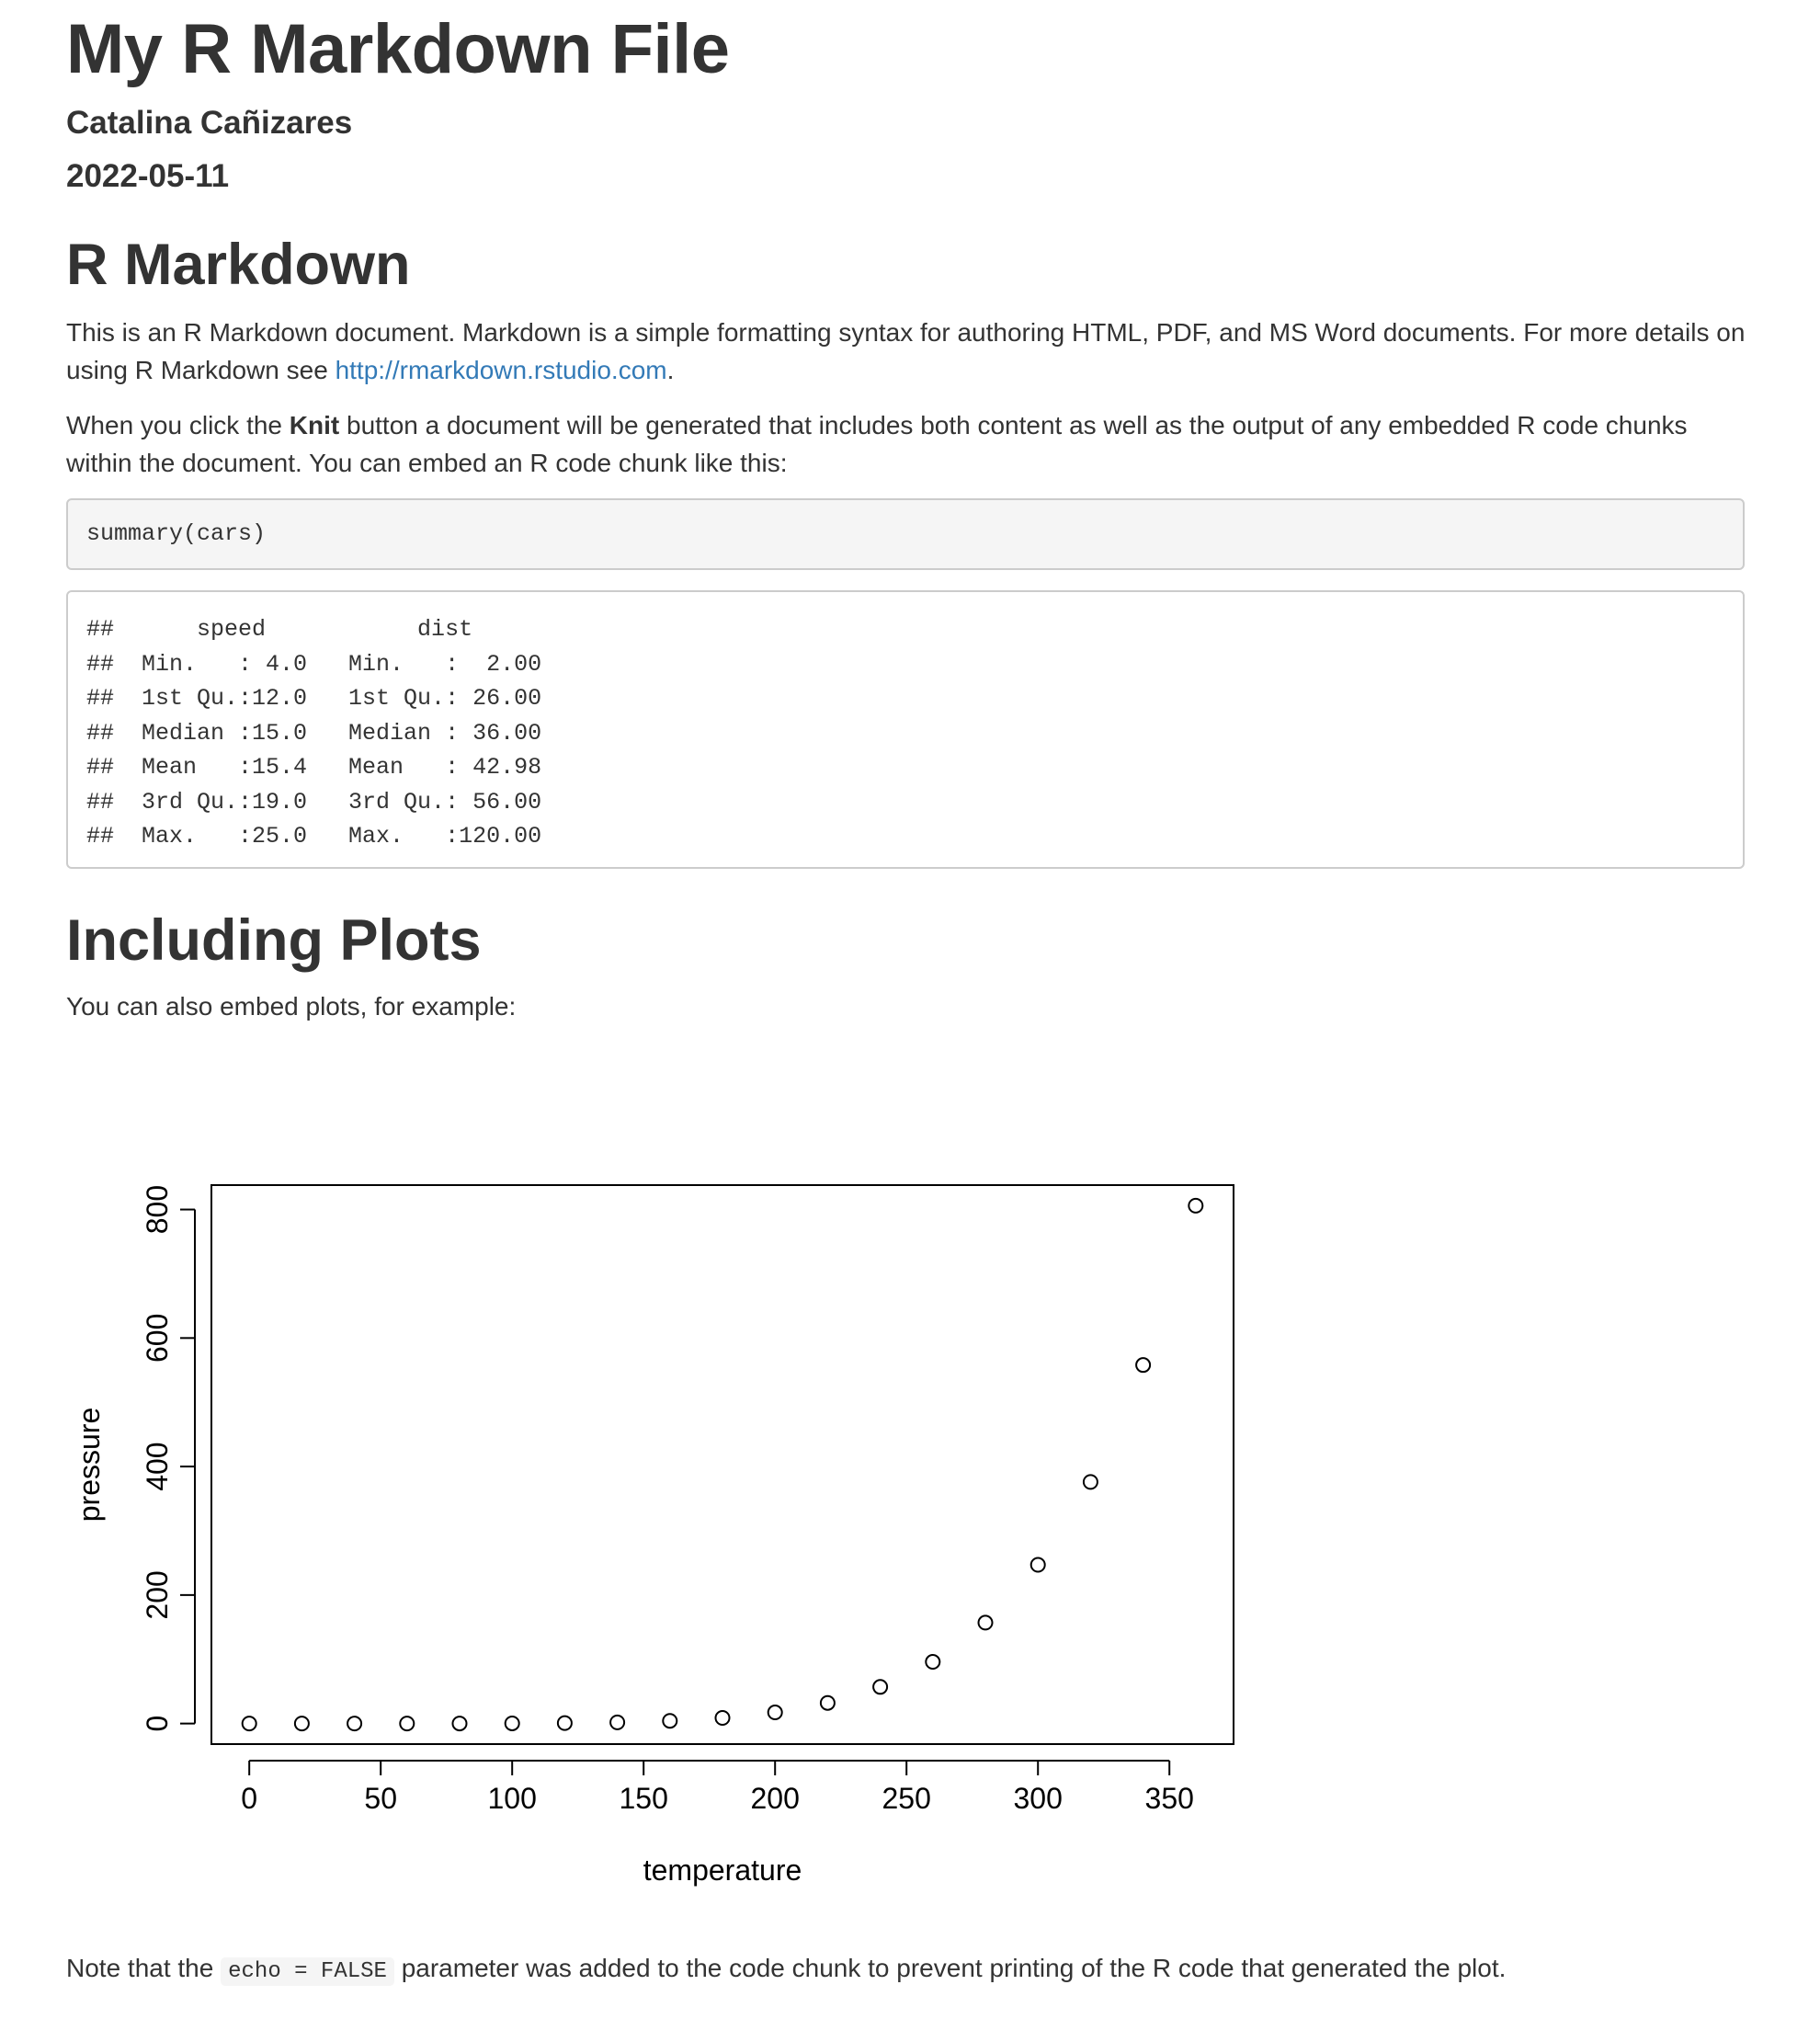  What do you see at coordinates (1038, 1798) in the screenshot?
I see `x-tick-label: 300` at bounding box center [1038, 1798].